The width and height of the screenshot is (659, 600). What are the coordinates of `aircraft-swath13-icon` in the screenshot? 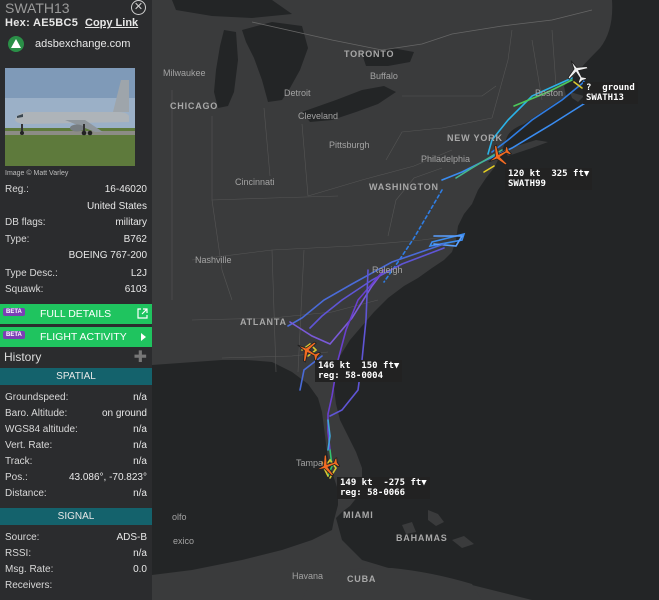 It's located at (577, 71).